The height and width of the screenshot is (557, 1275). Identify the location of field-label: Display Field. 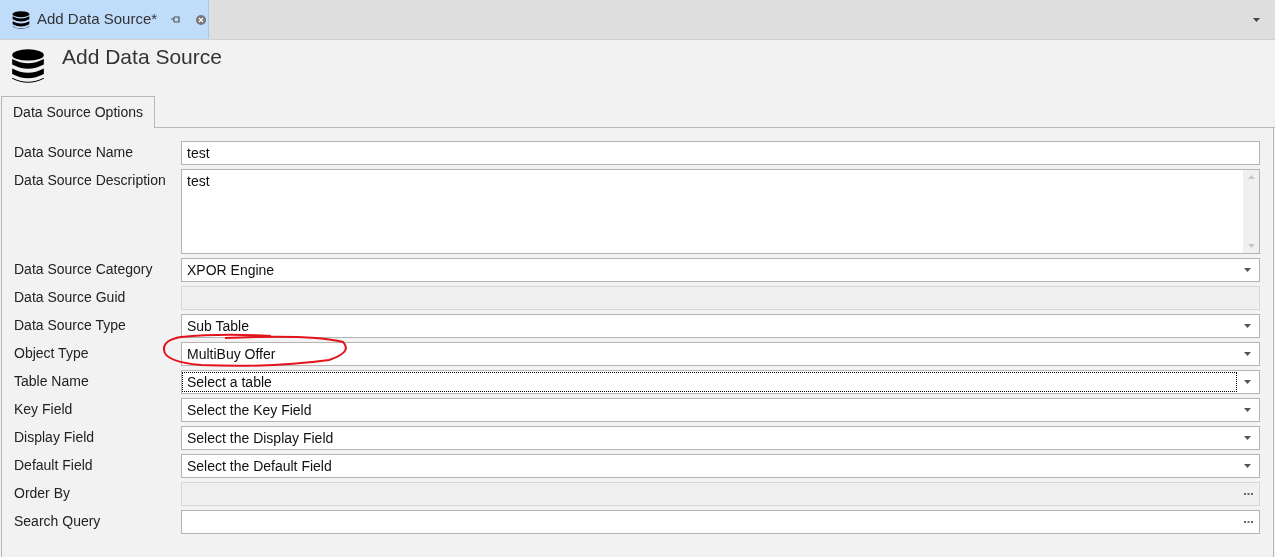
(55, 437).